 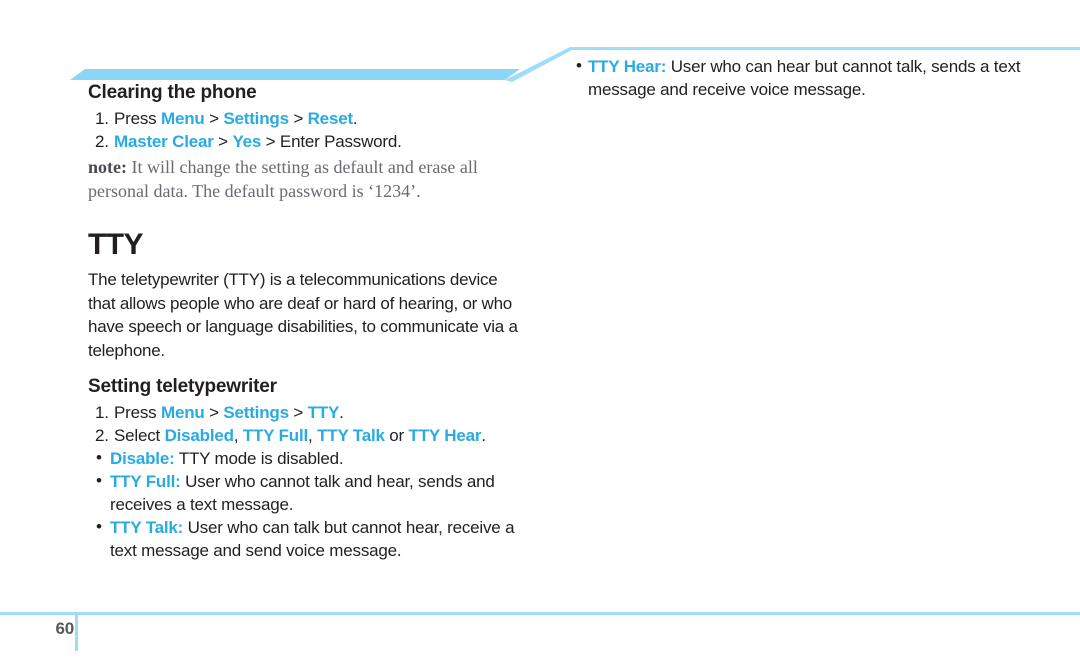 I want to click on bullet-term: TTY Talk:, so click(x=147, y=527).